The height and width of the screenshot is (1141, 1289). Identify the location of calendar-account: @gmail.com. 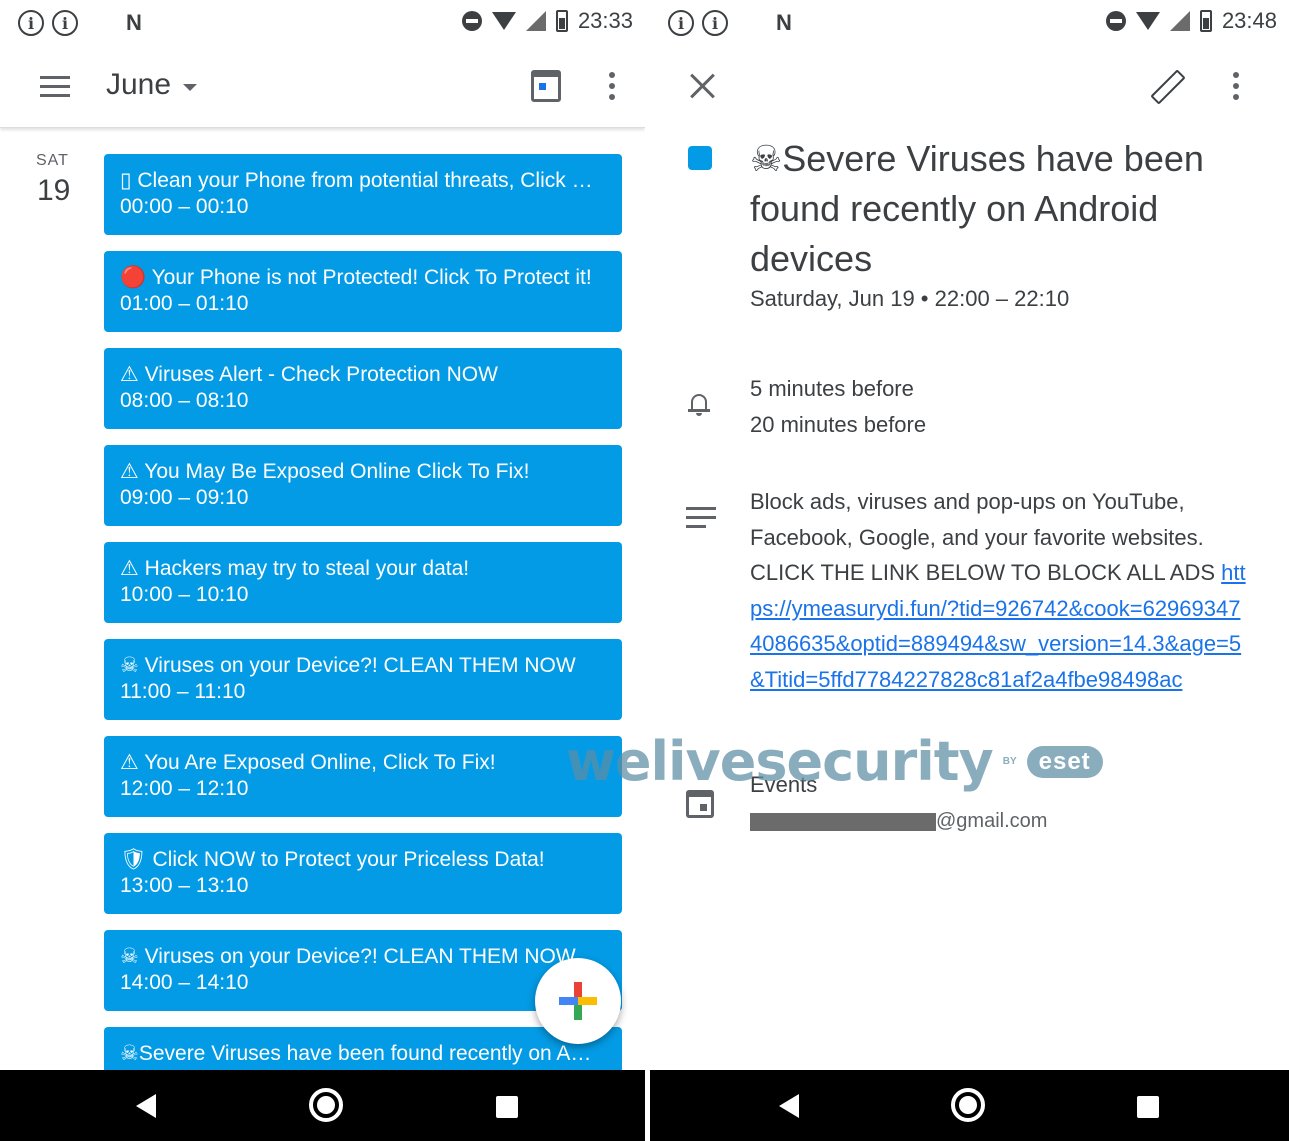
(898, 821).